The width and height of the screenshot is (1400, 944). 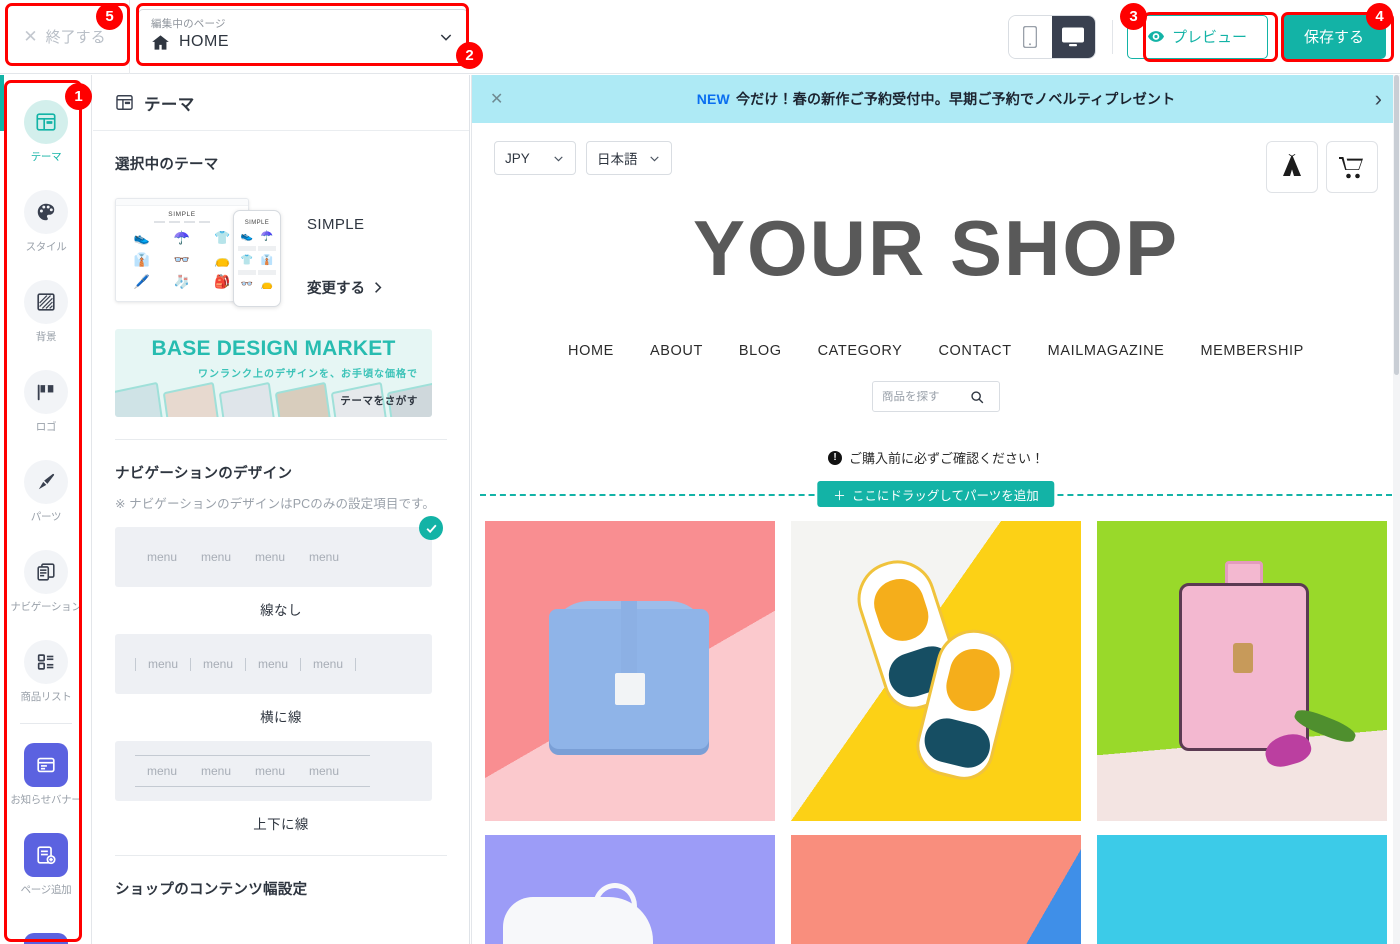 I want to click on active-indicator-bar, so click(x=2, y=103).